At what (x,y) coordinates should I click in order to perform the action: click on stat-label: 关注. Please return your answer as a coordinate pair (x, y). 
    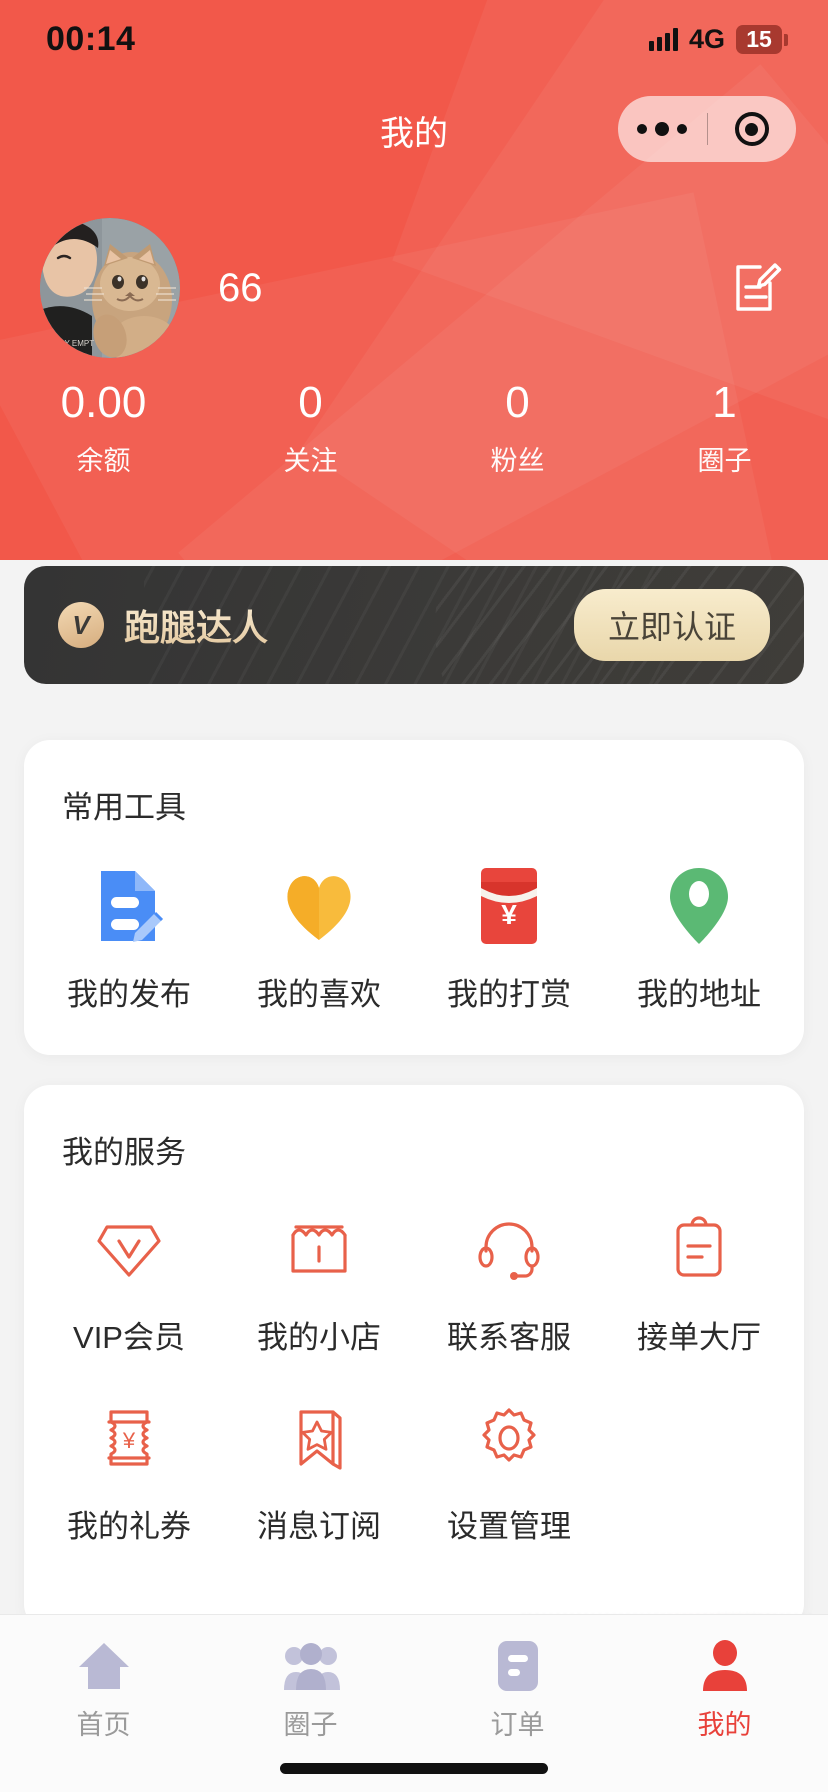
    Looking at the image, I should click on (310, 460).